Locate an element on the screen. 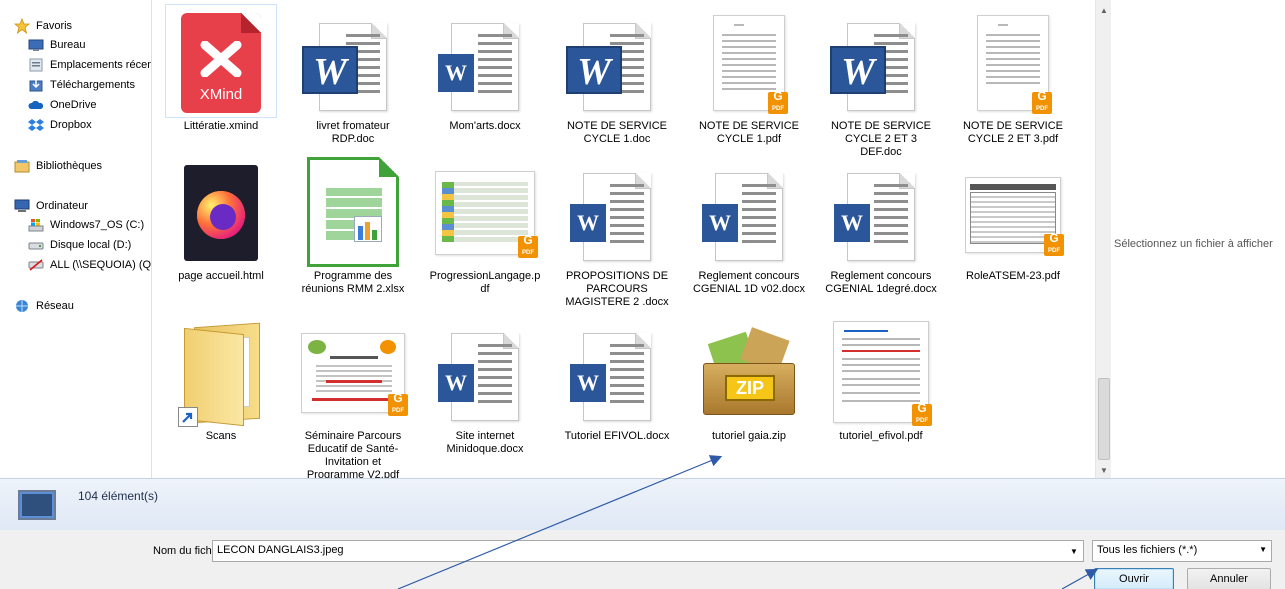 The height and width of the screenshot is (589, 1285). nav-label: Favoris is located at coordinates (54, 26).